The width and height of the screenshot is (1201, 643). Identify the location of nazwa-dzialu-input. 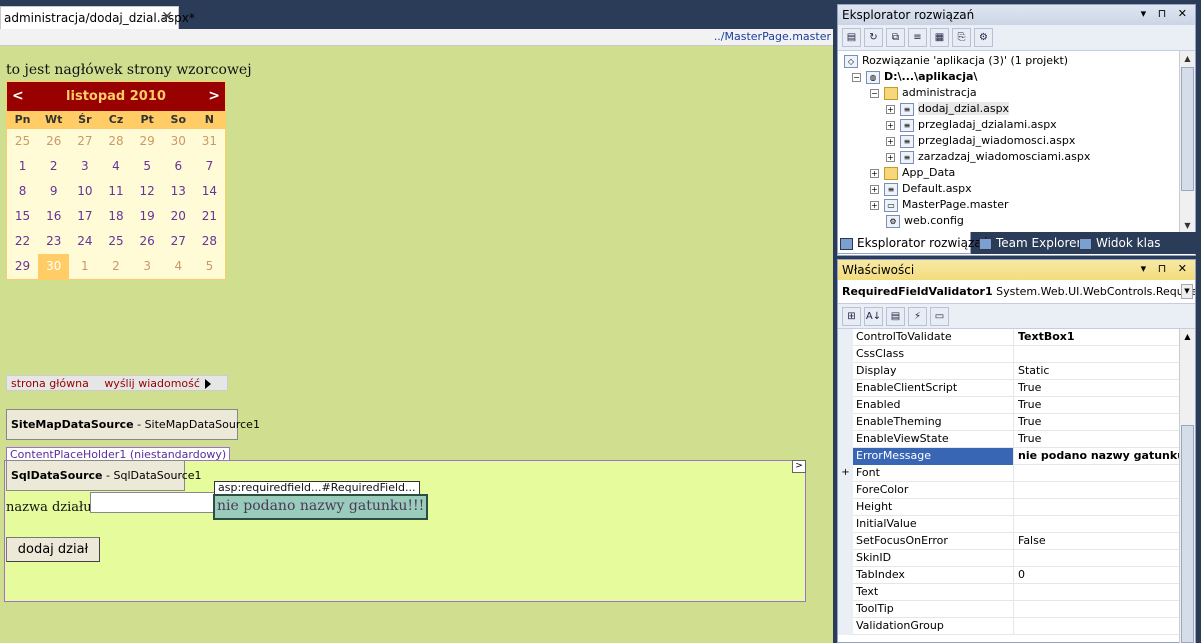
(154, 502).